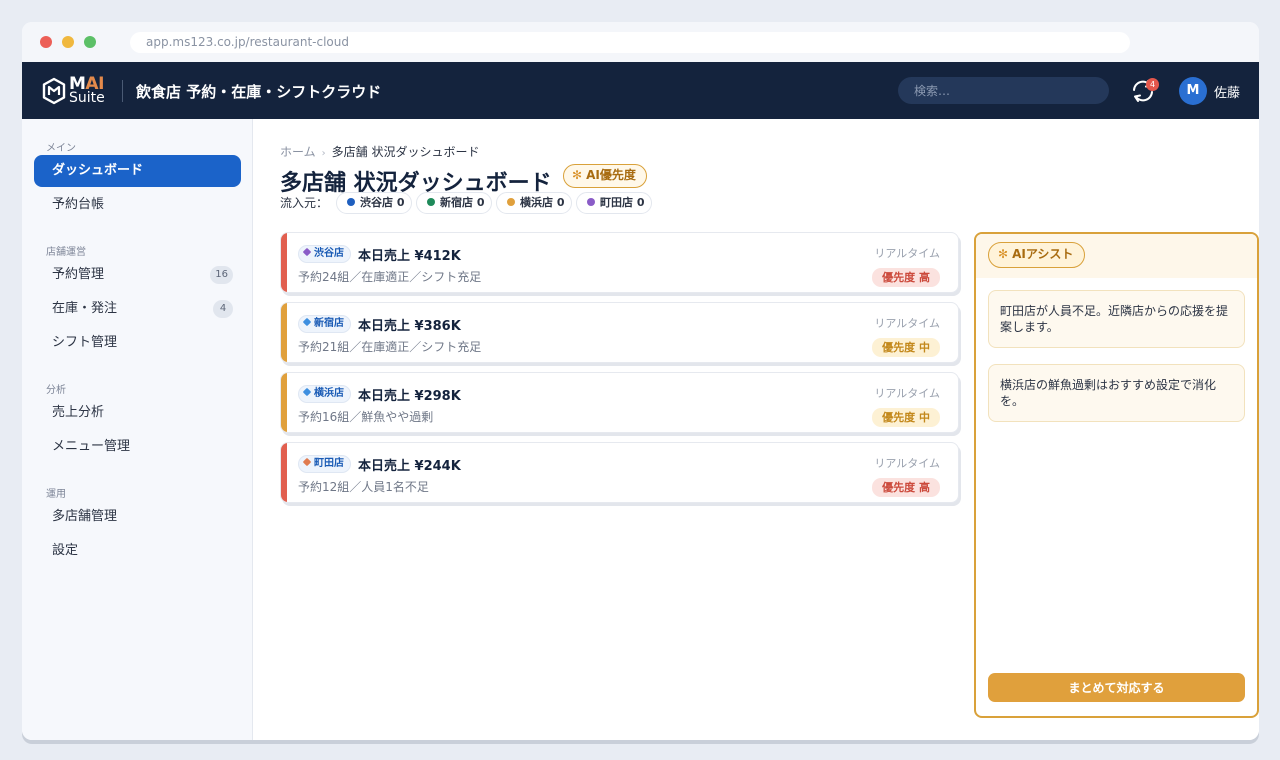  I want to click on ai-panel-header: ✻ AIアシスト, so click(1116, 256).